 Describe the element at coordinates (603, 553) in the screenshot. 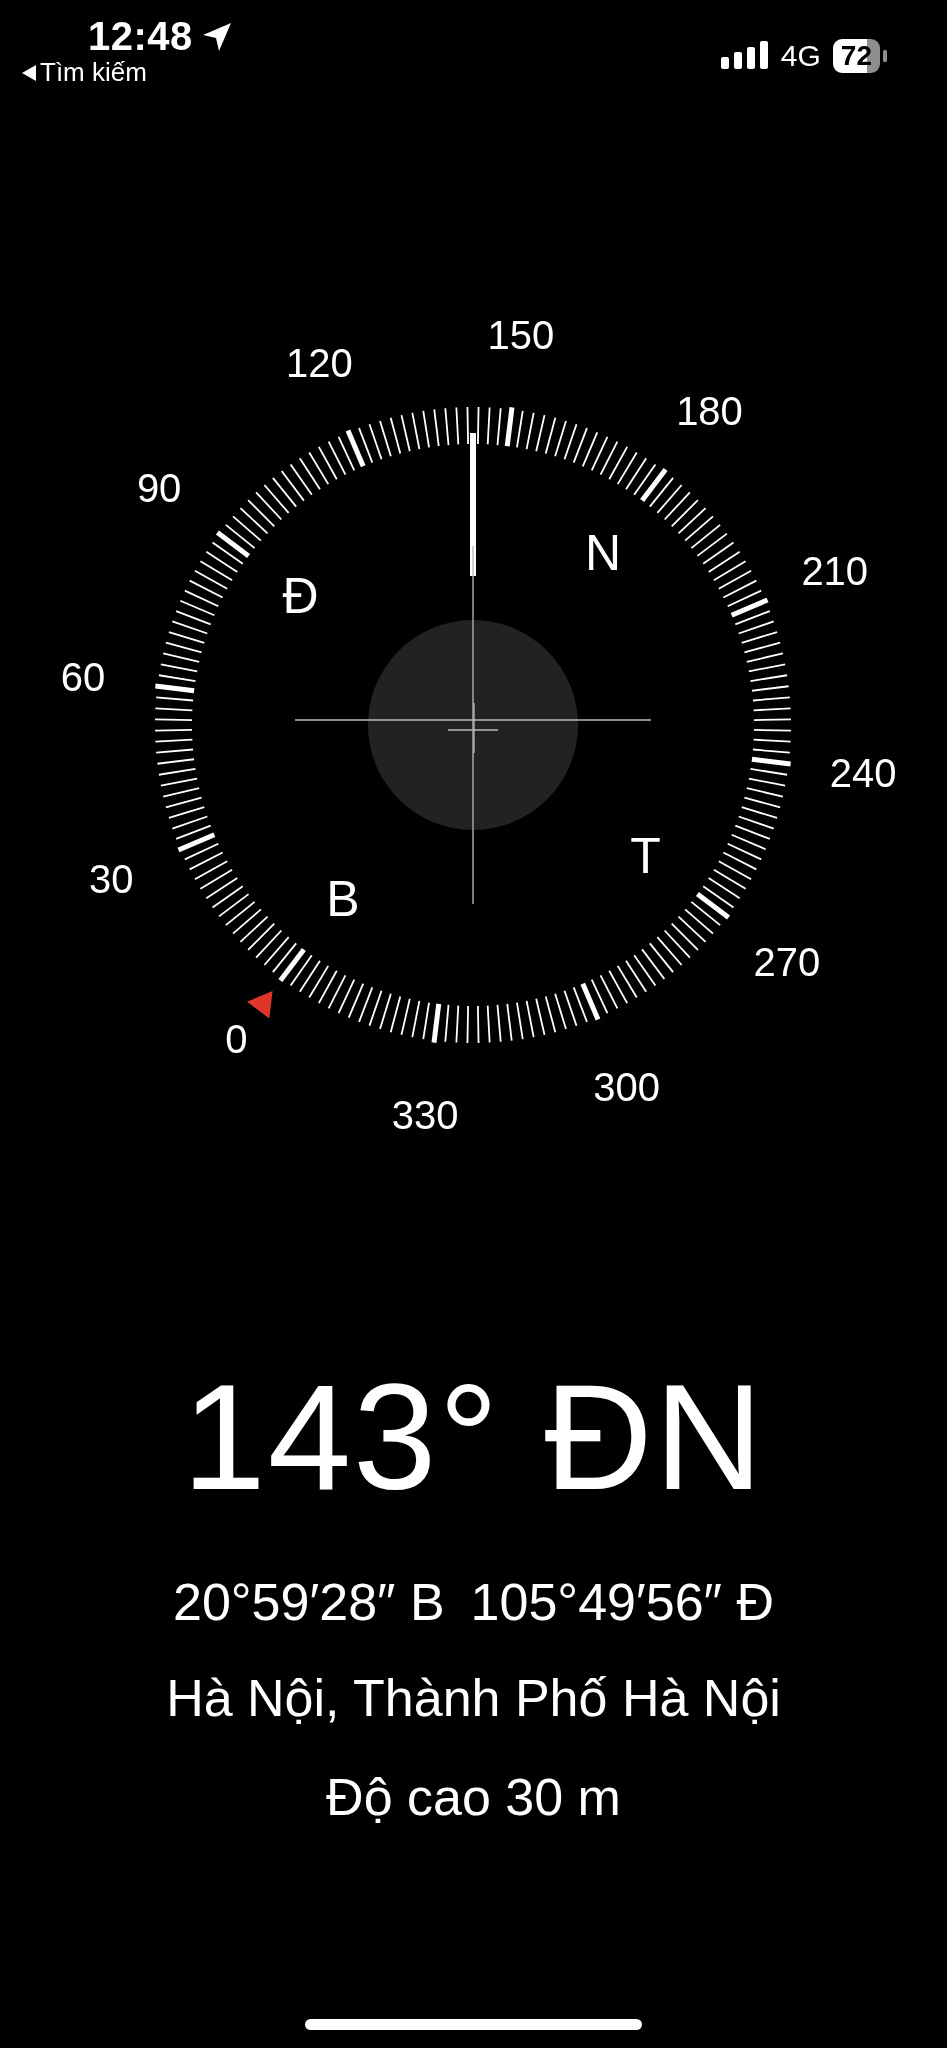

I see `cardinal-letter: N` at that location.